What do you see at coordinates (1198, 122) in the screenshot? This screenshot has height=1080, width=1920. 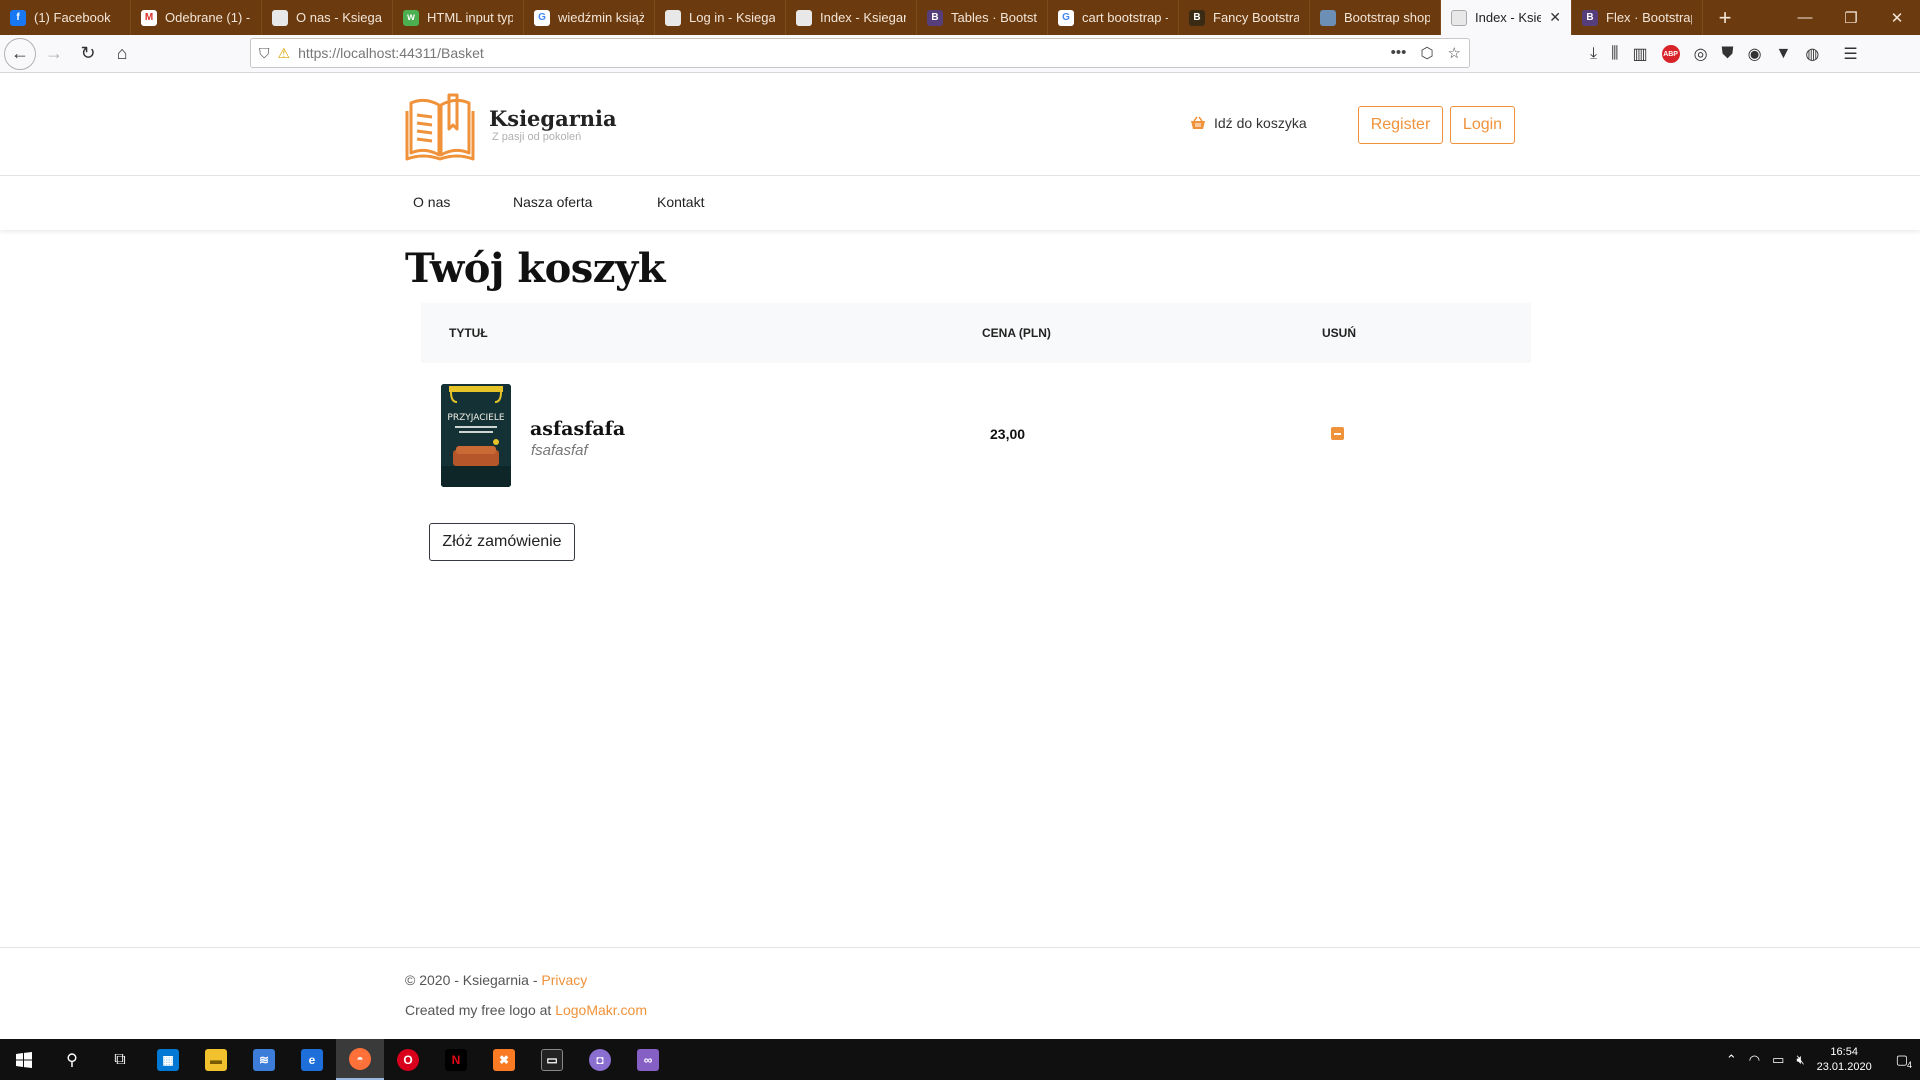 I see `basket-icon` at bounding box center [1198, 122].